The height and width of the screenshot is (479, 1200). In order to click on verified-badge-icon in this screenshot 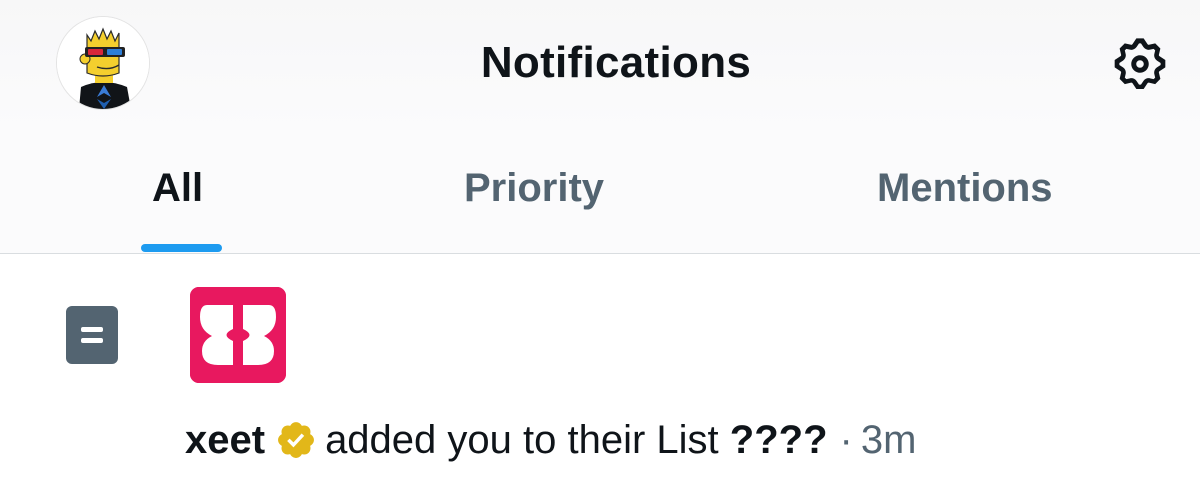, I will do `click(296, 440)`.